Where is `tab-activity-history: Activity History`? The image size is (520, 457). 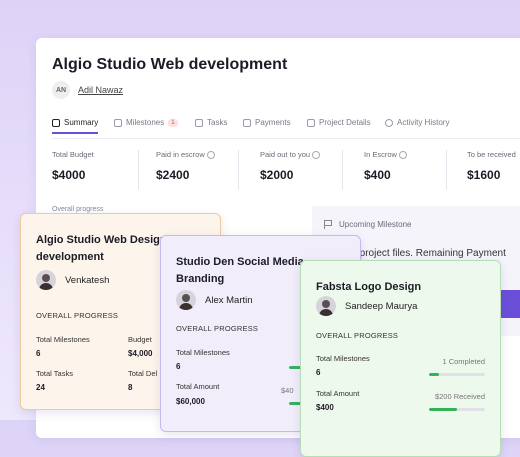
tab-activity-history: Activity History is located at coordinates (417, 122).